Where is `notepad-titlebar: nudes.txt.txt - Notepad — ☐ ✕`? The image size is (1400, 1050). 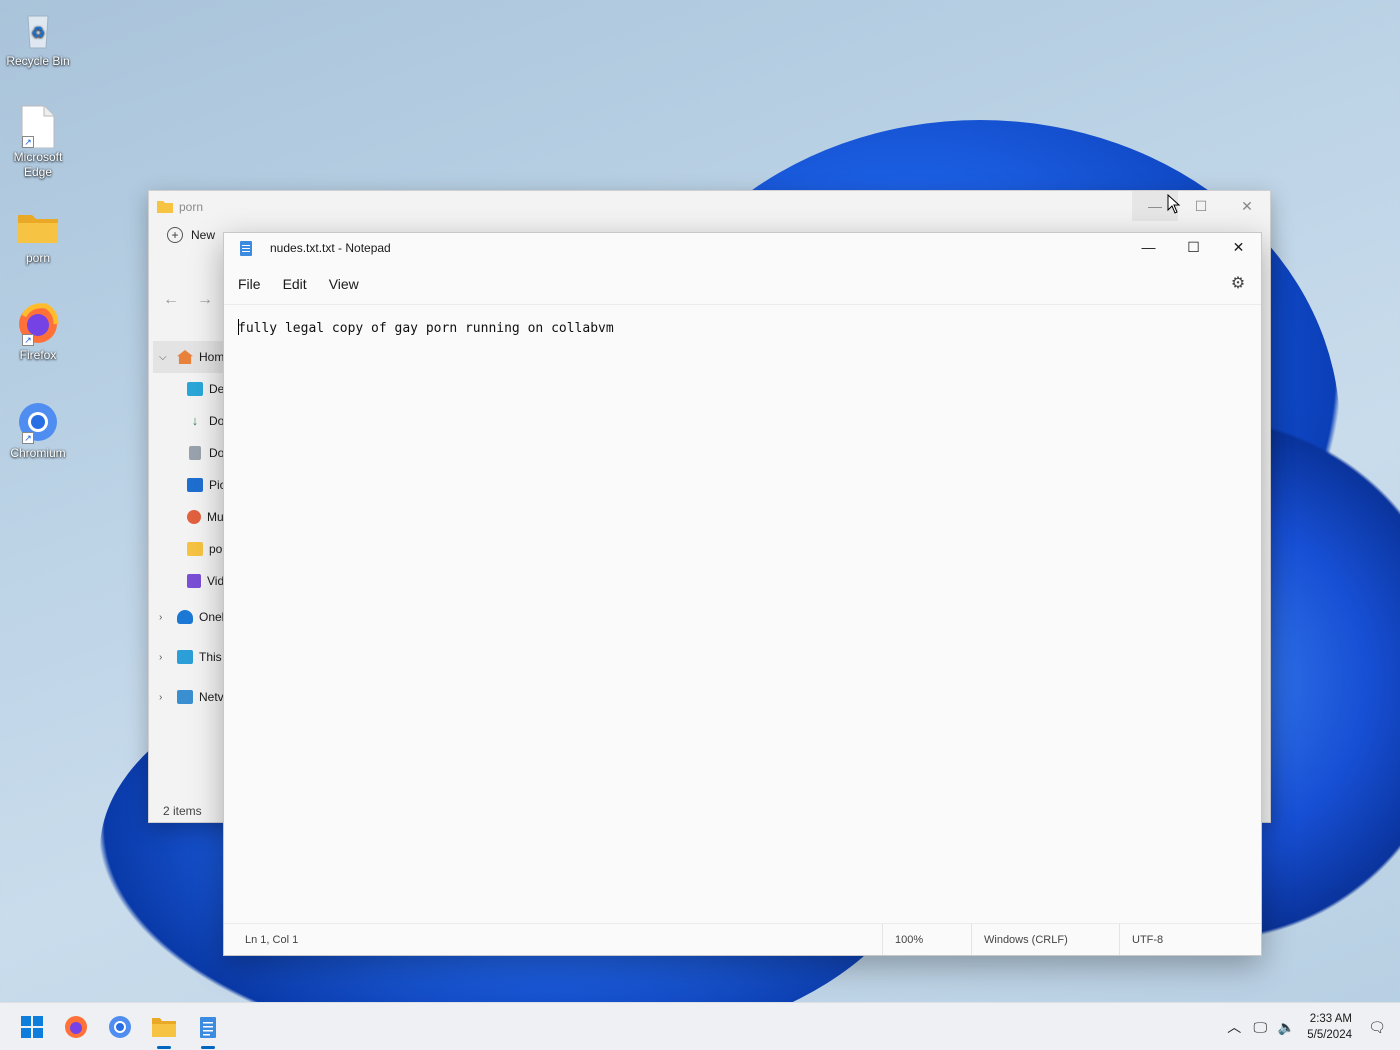
notepad-titlebar: nudes.txt.txt - Notepad — ☐ ✕ is located at coordinates (742, 248).